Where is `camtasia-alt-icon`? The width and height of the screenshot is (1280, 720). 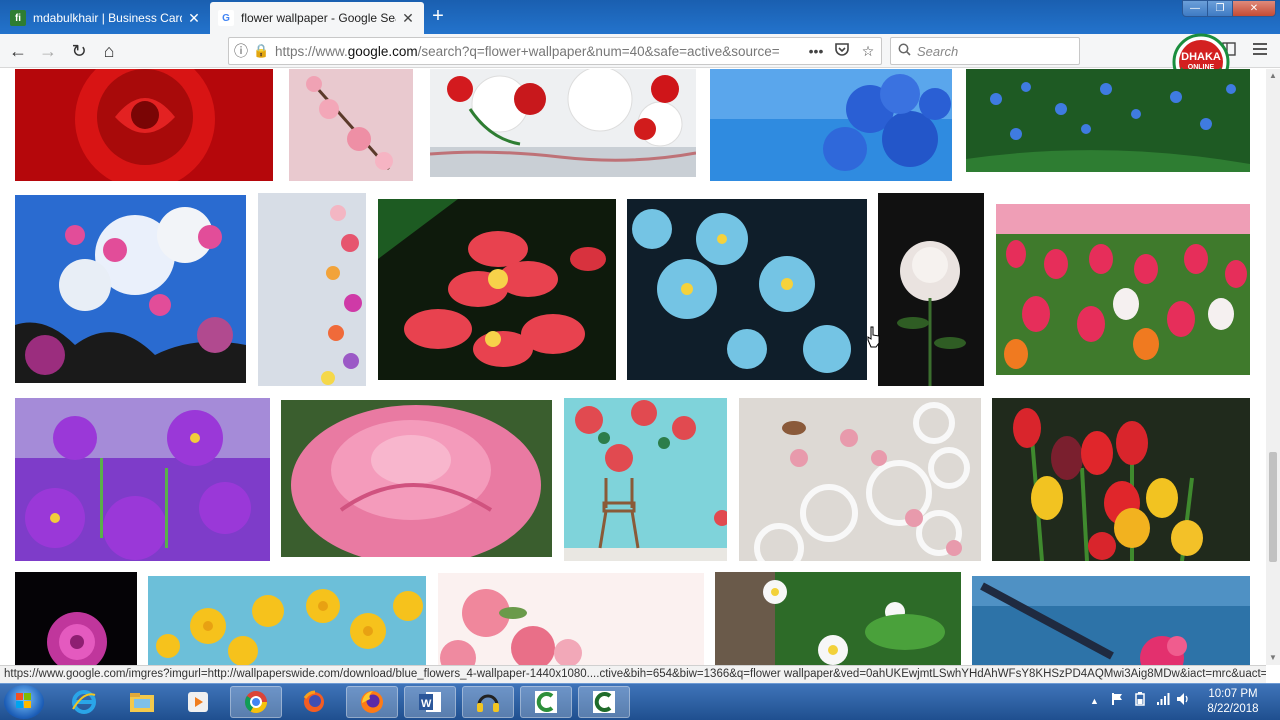 camtasia-alt-icon is located at coordinates (604, 702).